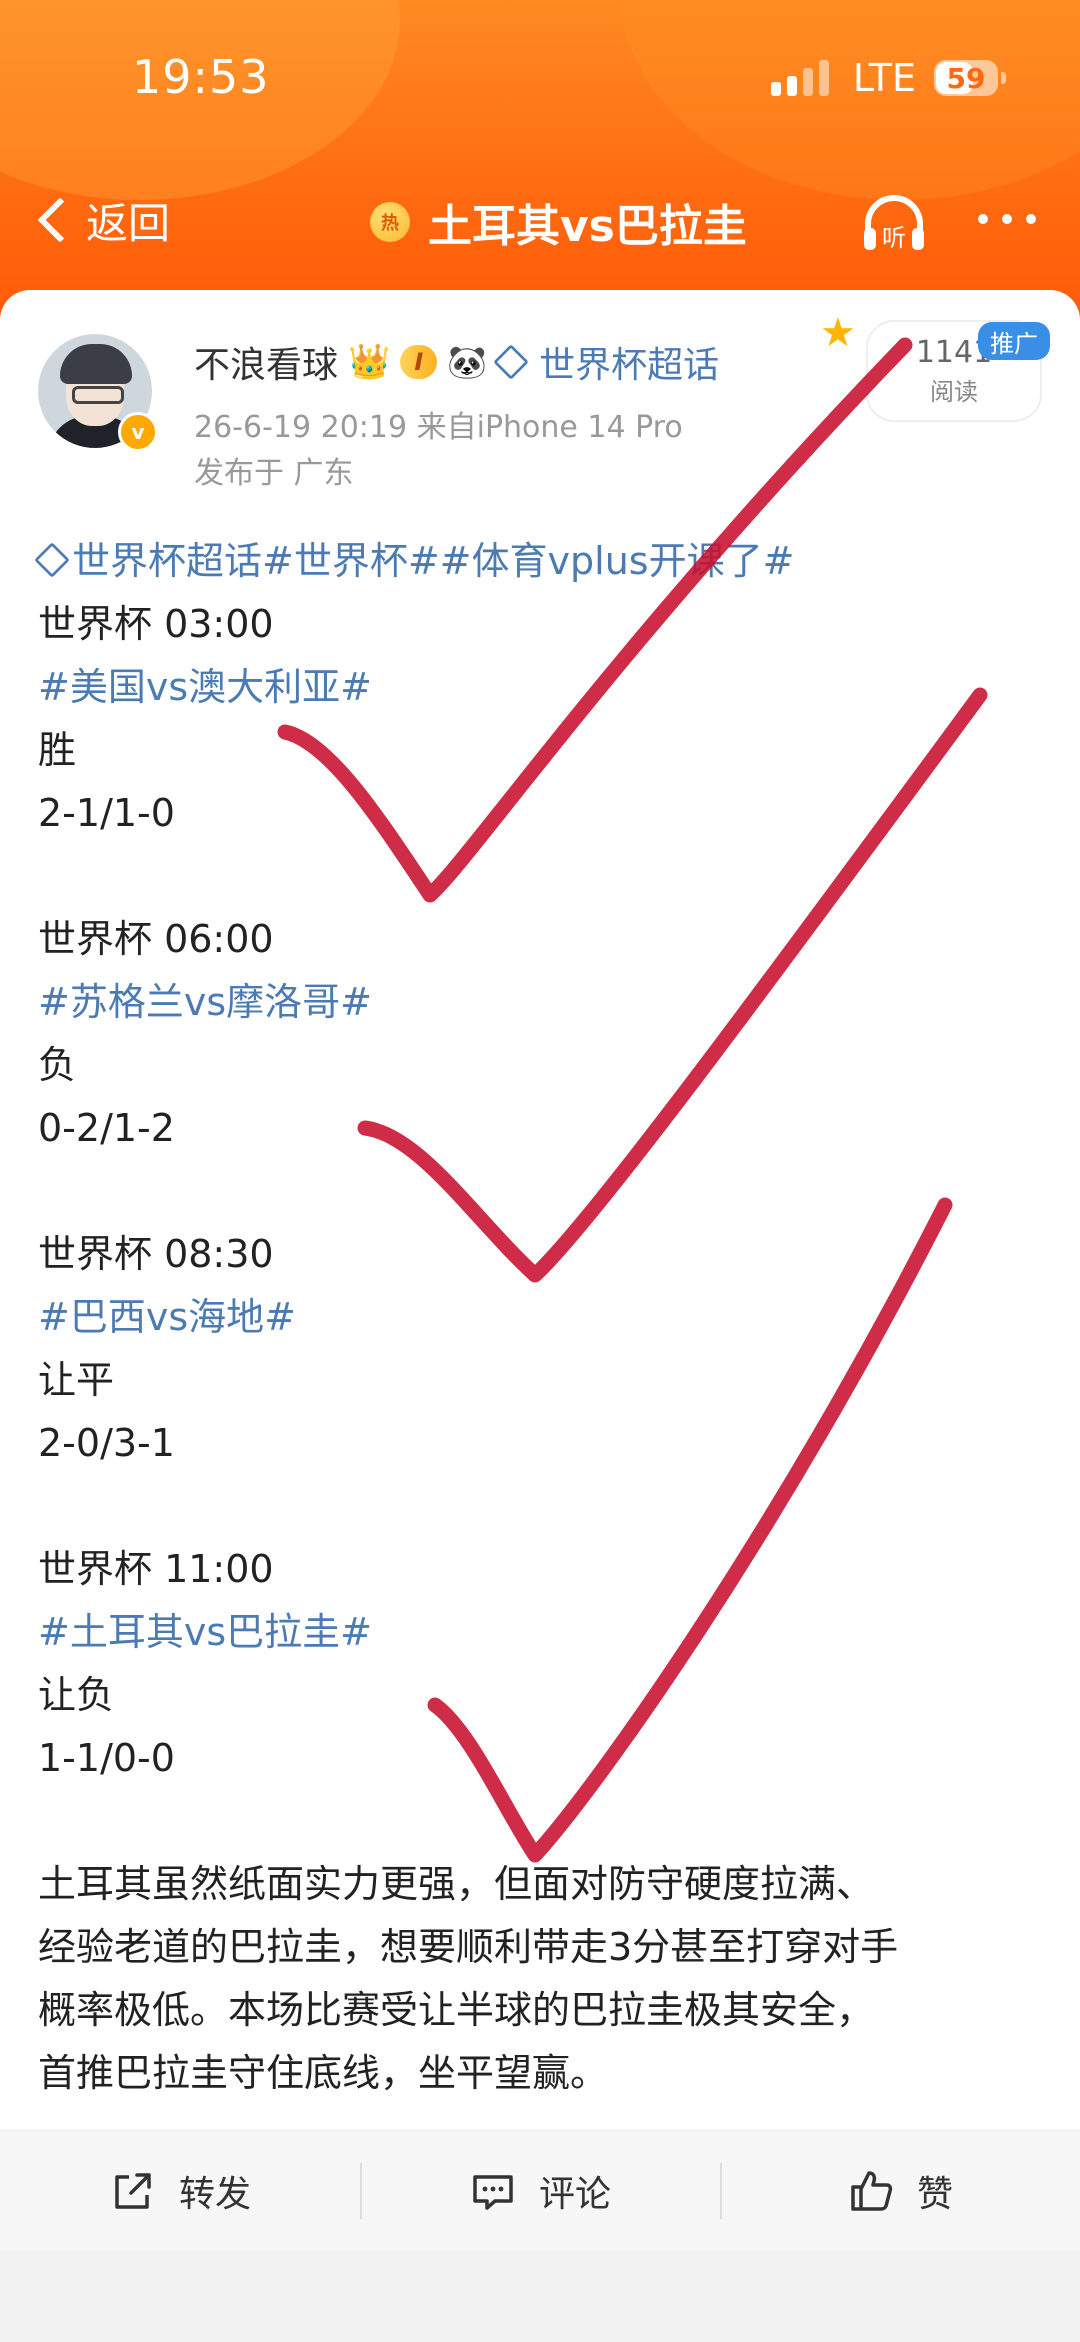 The height and width of the screenshot is (2342, 1080). Describe the element at coordinates (884, 78) in the screenshot. I see `network-type: LTE` at that location.